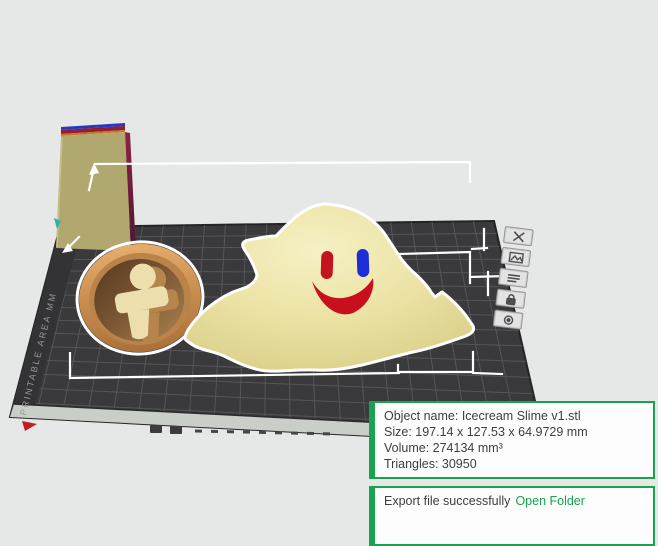 The height and width of the screenshot is (546, 658). What do you see at coordinates (515, 257) in the screenshot?
I see `arrange-plate-icon` at bounding box center [515, 257].